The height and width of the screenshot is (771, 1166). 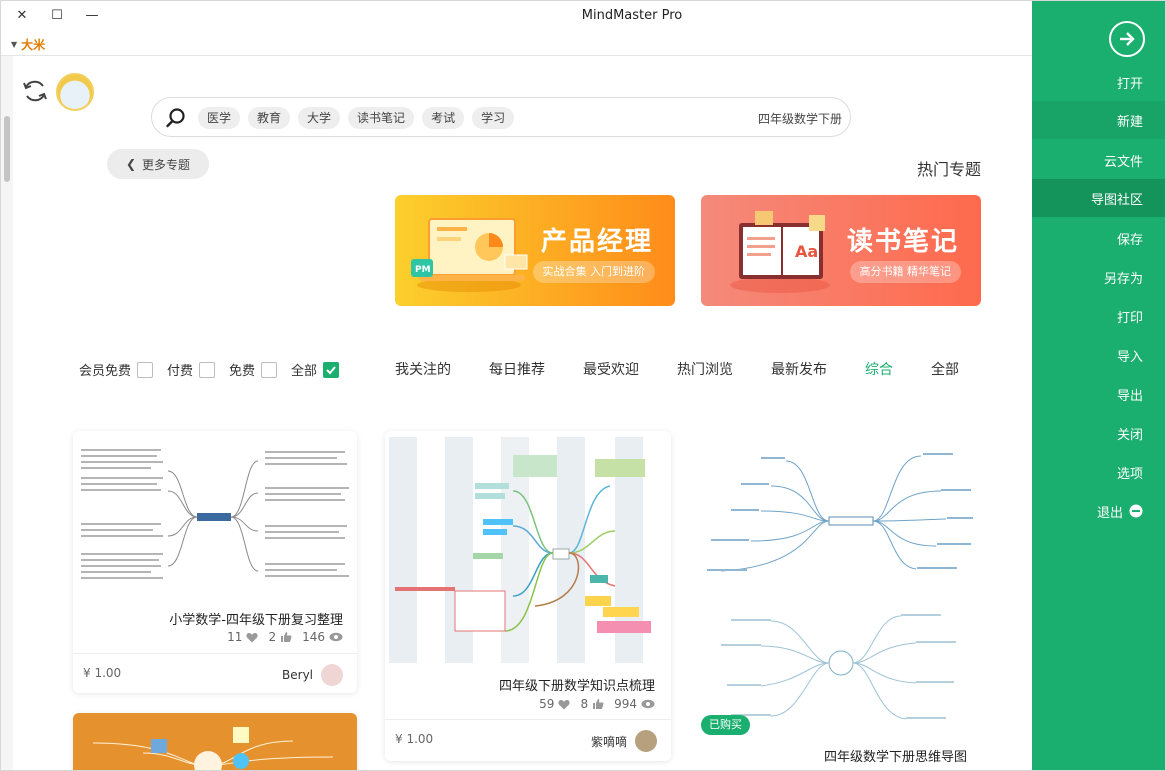 I want to click on menu-item-new: 新建, so click(x=1098, y=120).